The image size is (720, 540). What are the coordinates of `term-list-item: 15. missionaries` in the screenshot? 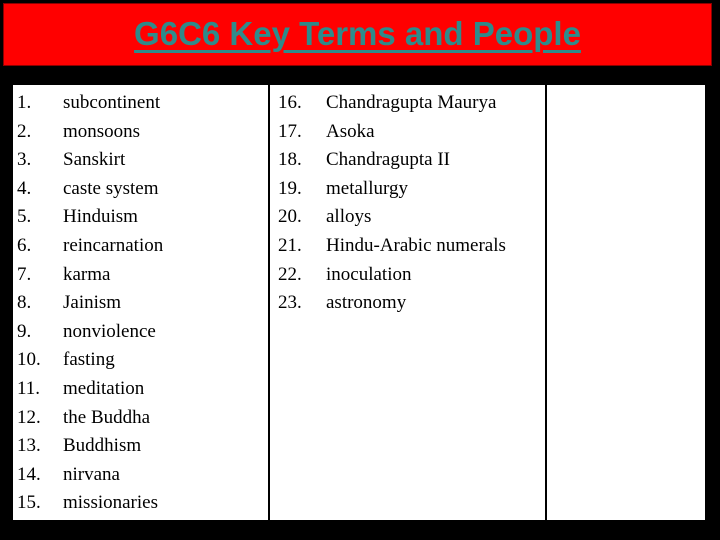 It's located at (140, 503).